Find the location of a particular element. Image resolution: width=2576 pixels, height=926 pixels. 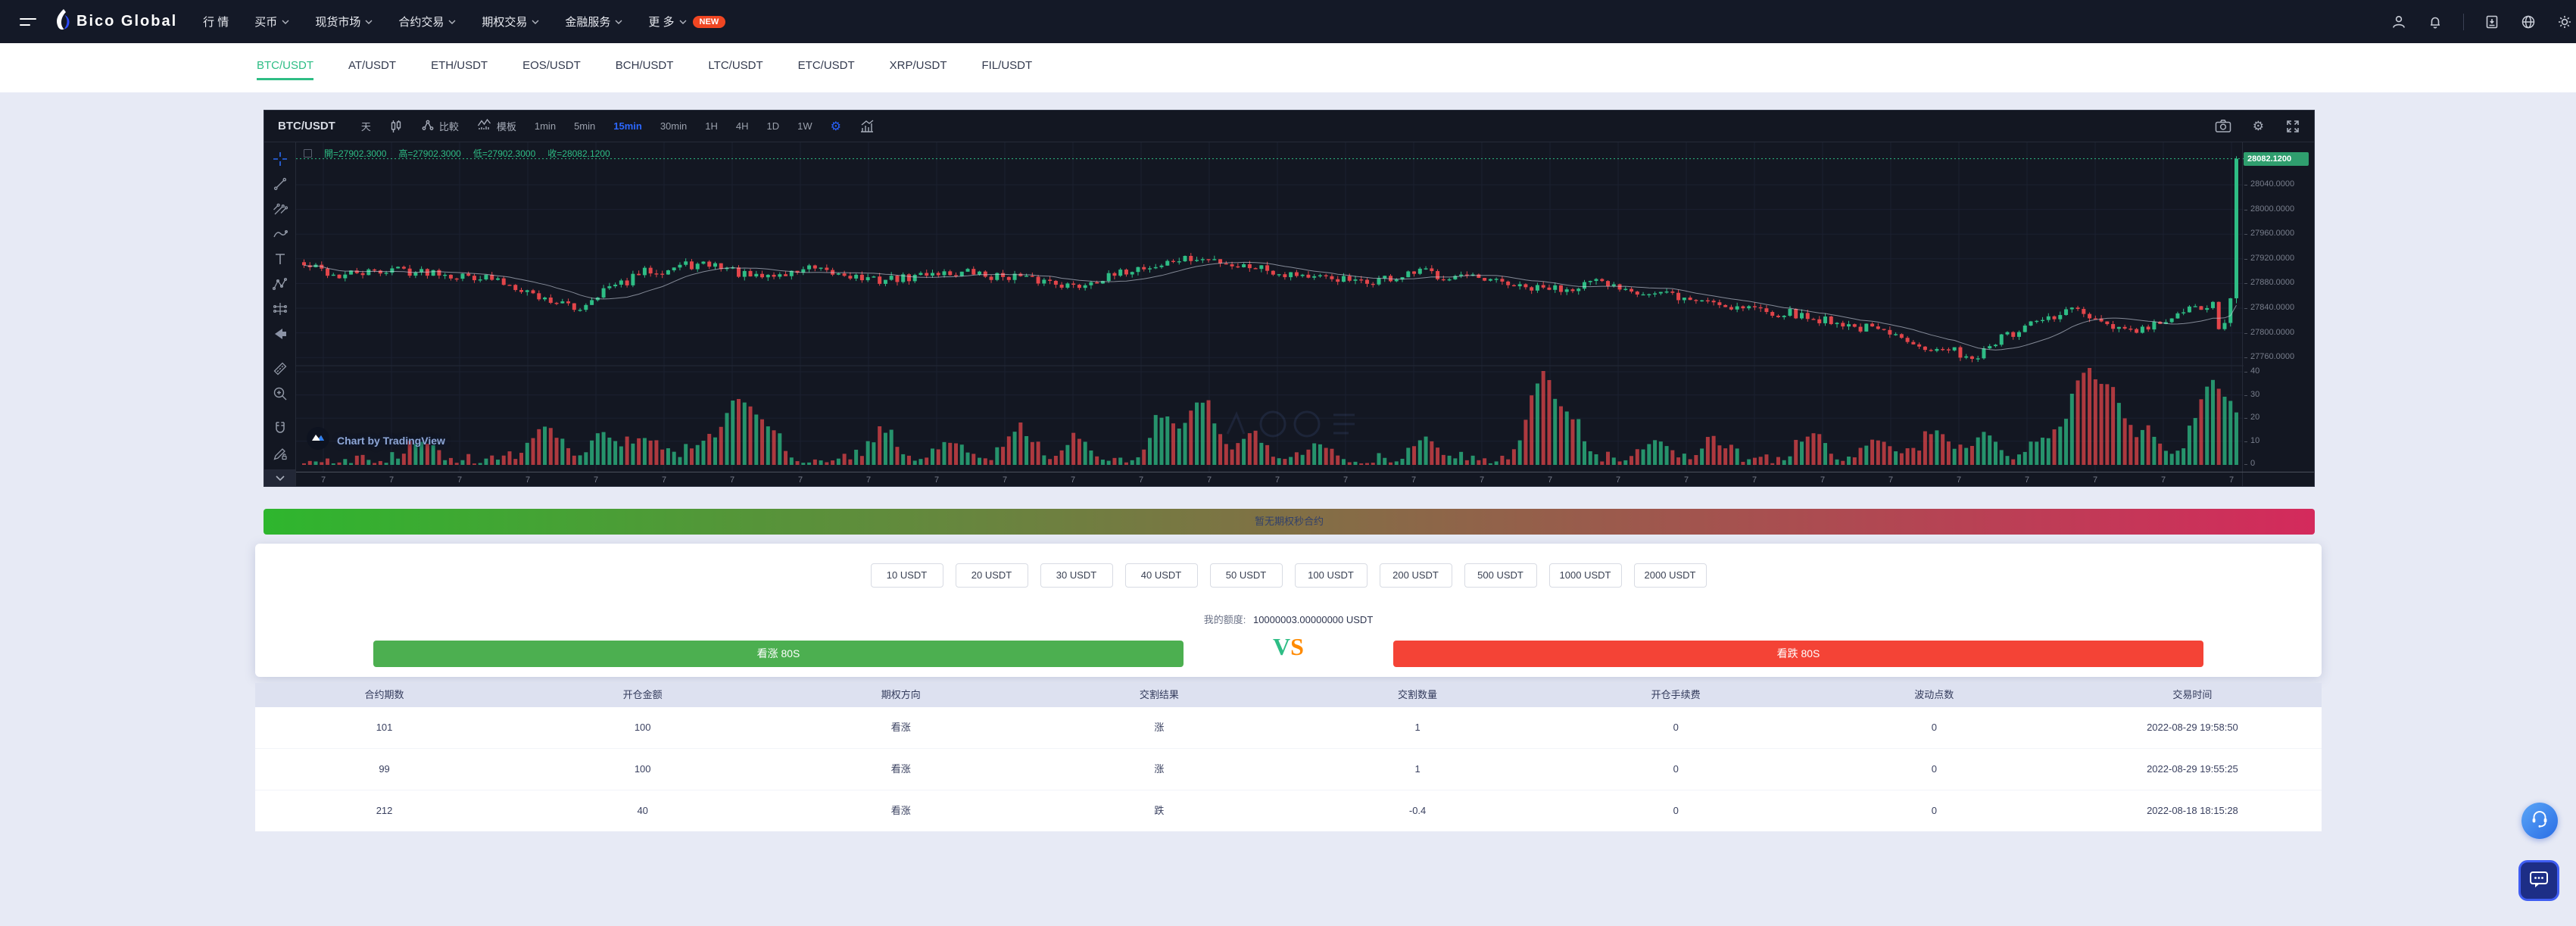

interval-4H: 4H is located at coordinates (742, 126).